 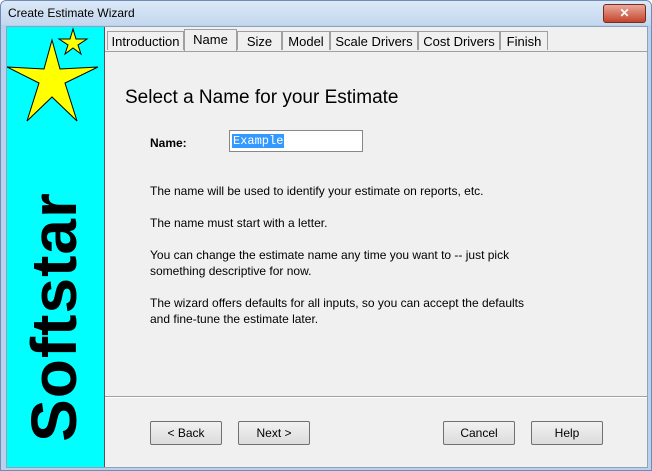 I want to click on estimate-name-value: Example, so click(x=258, y=141).